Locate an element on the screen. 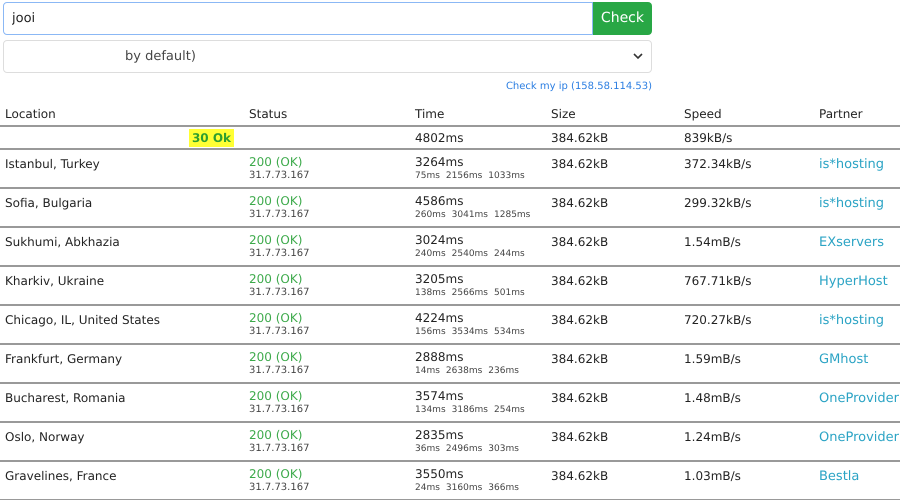 Image resolution: width=900 pixels, height=500 pixels. time-cell: 2888ms is located at coordinates (439, 357).